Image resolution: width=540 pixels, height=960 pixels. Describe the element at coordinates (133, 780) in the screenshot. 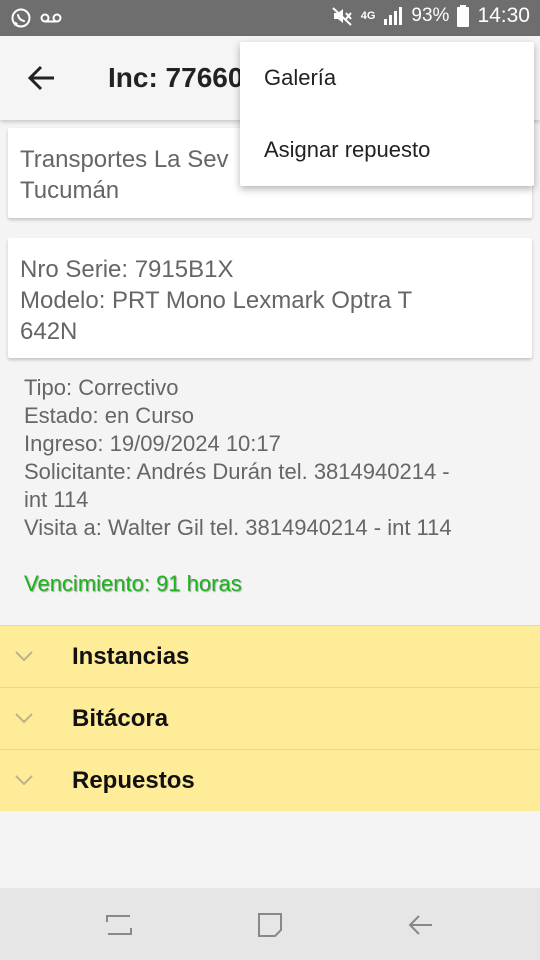

I see `section-label: Repuestos` at that location.